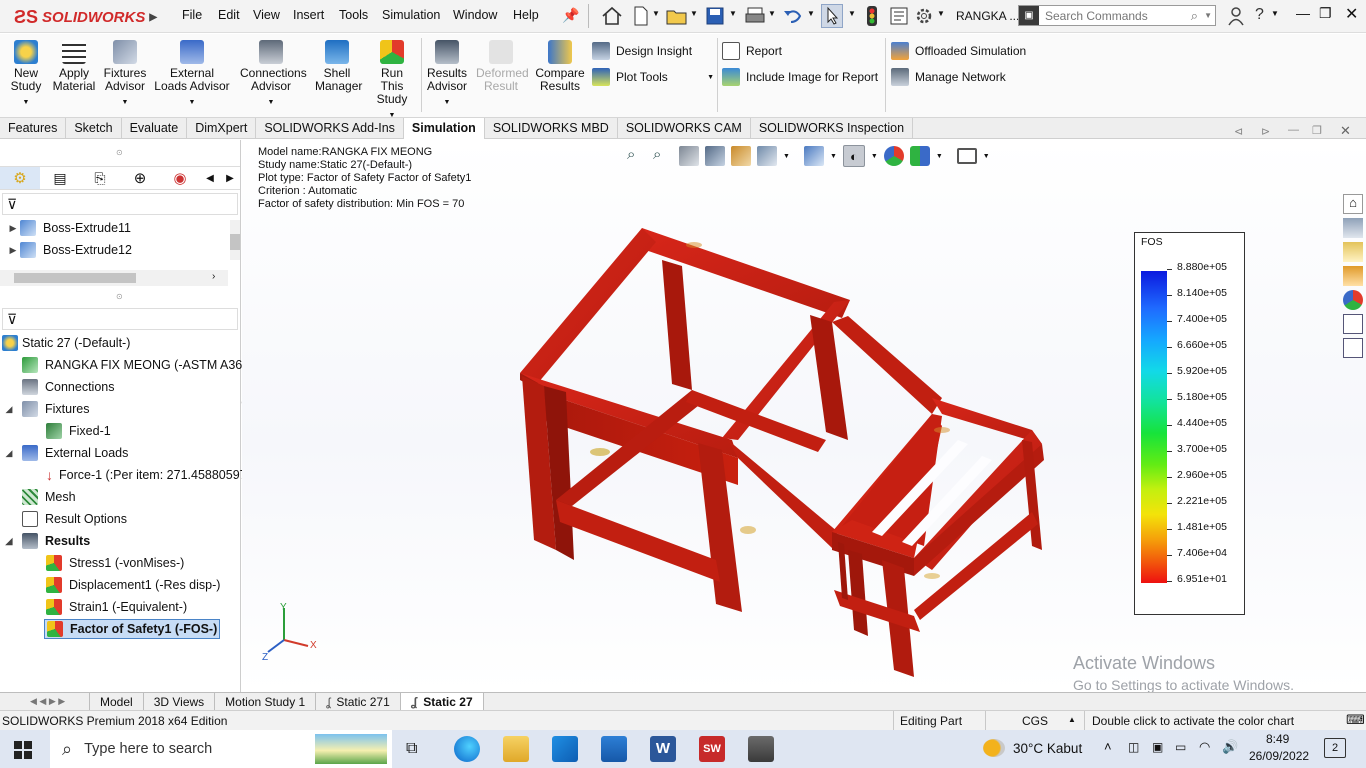 The width and height of the screenshot is (1366, 768). Describe the element at coordinates (813, 156) in the screenshot. I see `display-style-icon` at that location.